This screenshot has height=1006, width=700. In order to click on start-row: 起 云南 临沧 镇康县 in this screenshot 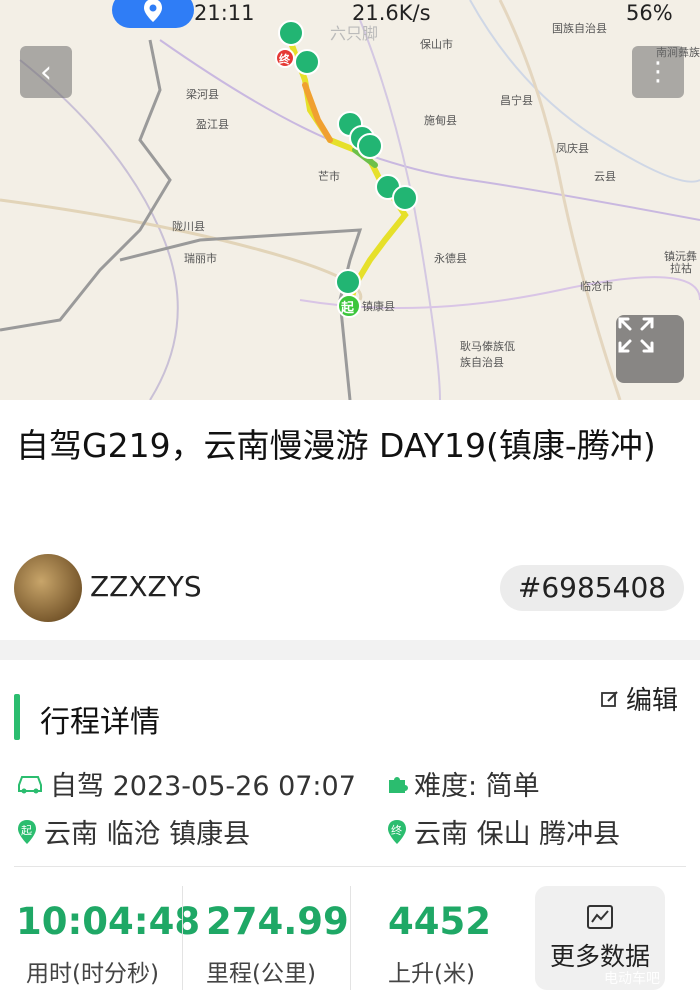, I will do `click(133, 831)`.